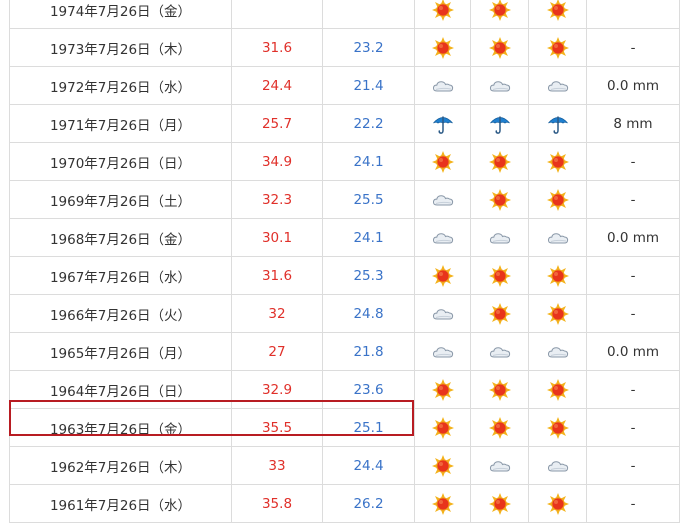 Image resolution: width=689 pixels, height=525 pixels. What do you see at coordinates (277, 389) in the screenshot?
I see `max-temp-cell: 32.9` at bounding box center [277, 389].